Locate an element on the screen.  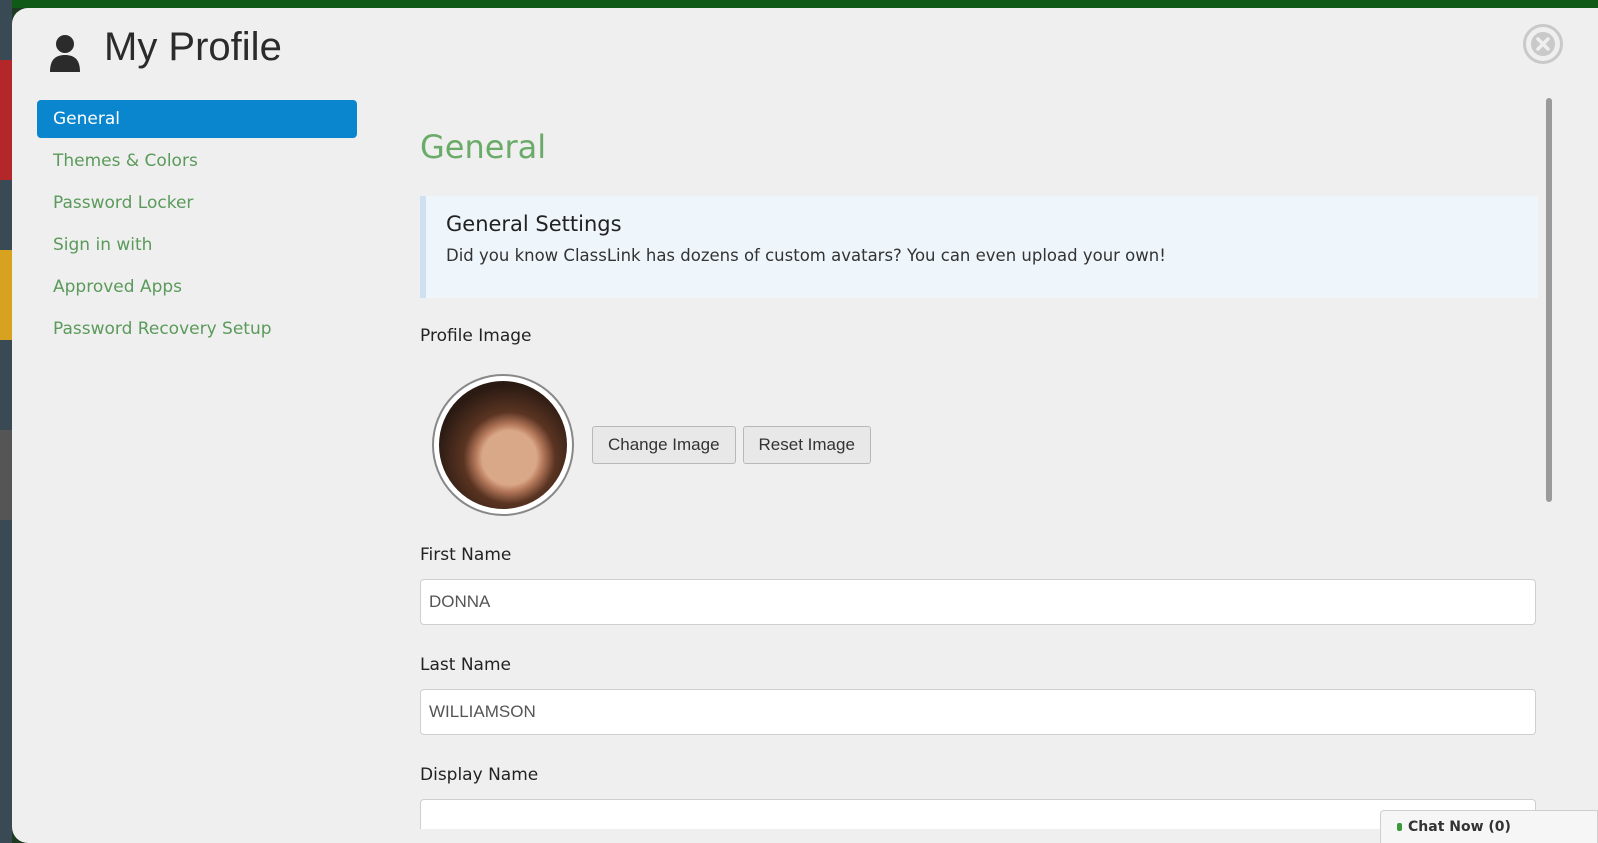
change-image-button: Change Image is located at coordinates (664, 444).